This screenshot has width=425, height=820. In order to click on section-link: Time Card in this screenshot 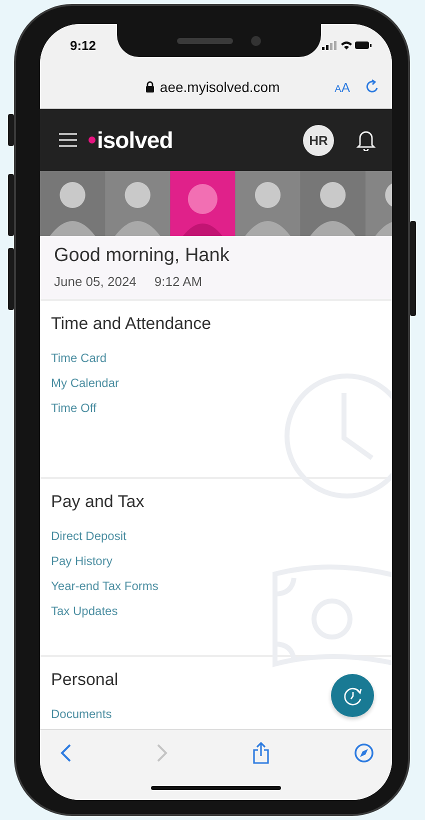, I will do `click(79, 358)`.